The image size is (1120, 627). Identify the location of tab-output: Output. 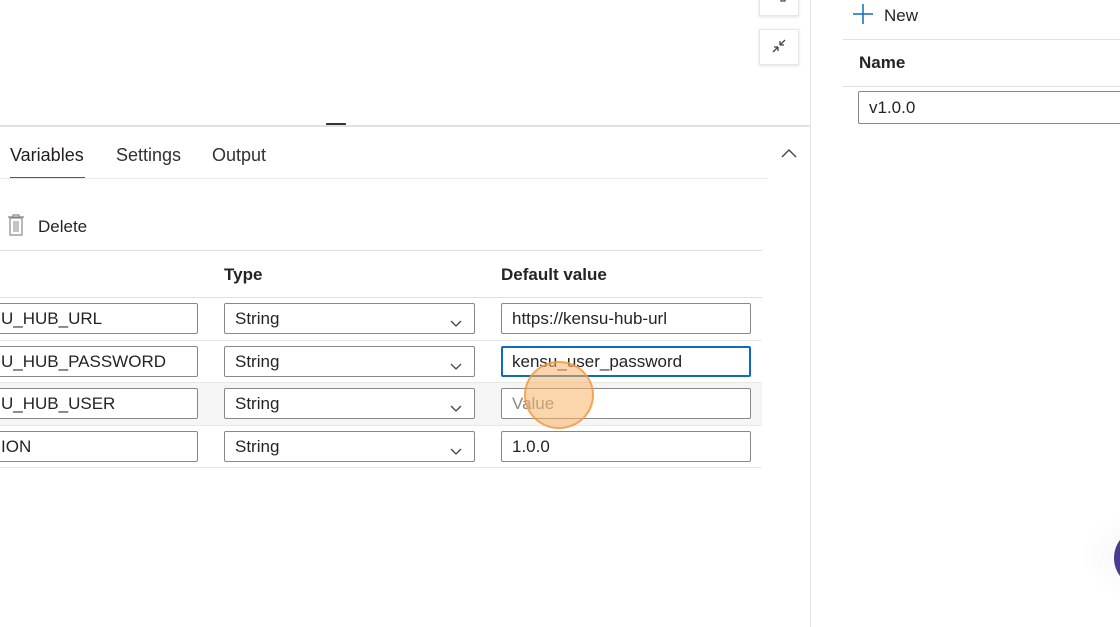
(239, 155).